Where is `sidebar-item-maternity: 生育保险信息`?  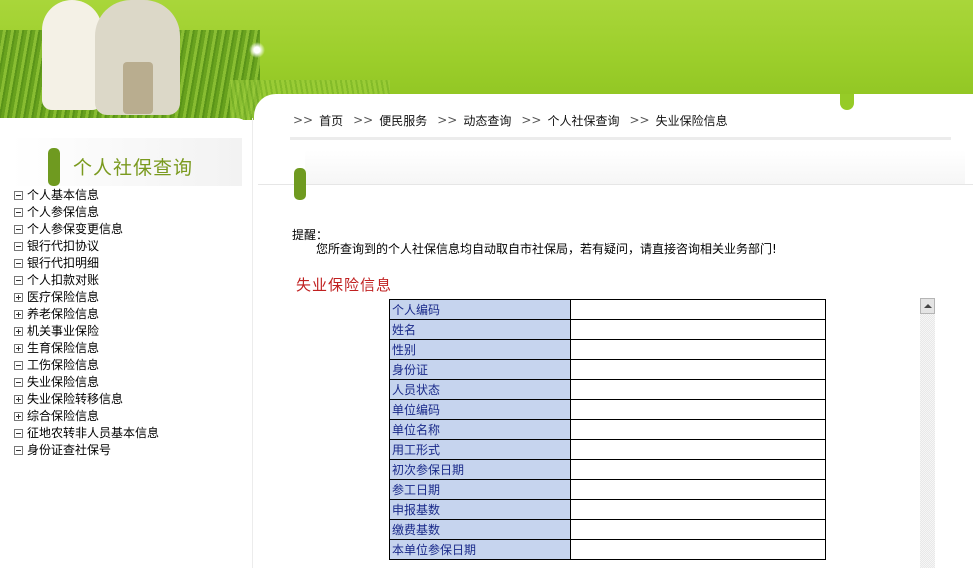
sidebar-item-maternity: 生育保险信息 is located at coordinates (86, 348).